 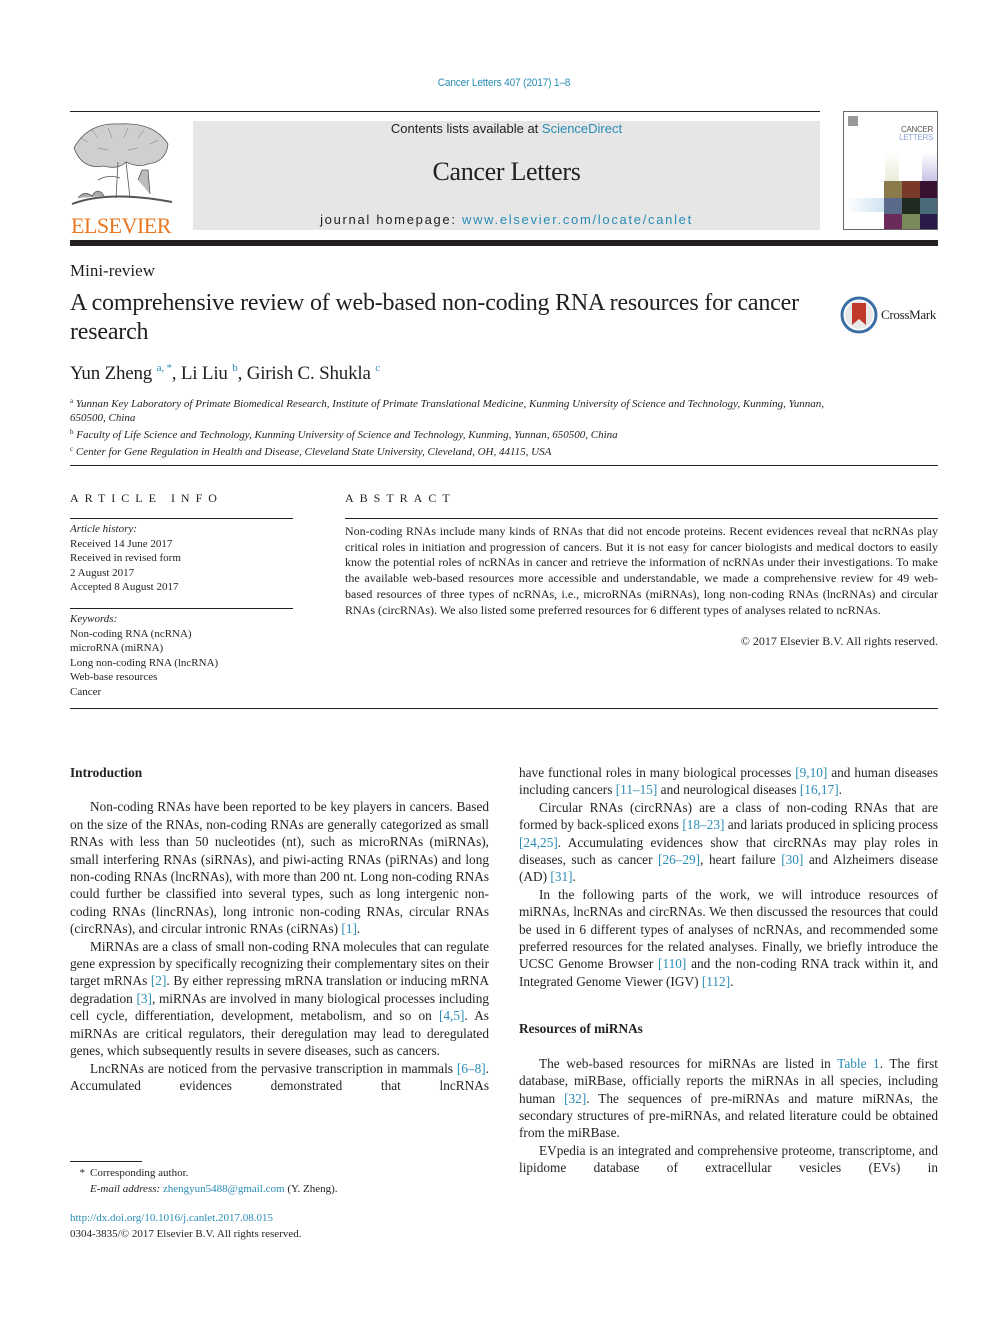 I want to click on abstract-heading: ABSTRACT, so click(x=400, y=498).